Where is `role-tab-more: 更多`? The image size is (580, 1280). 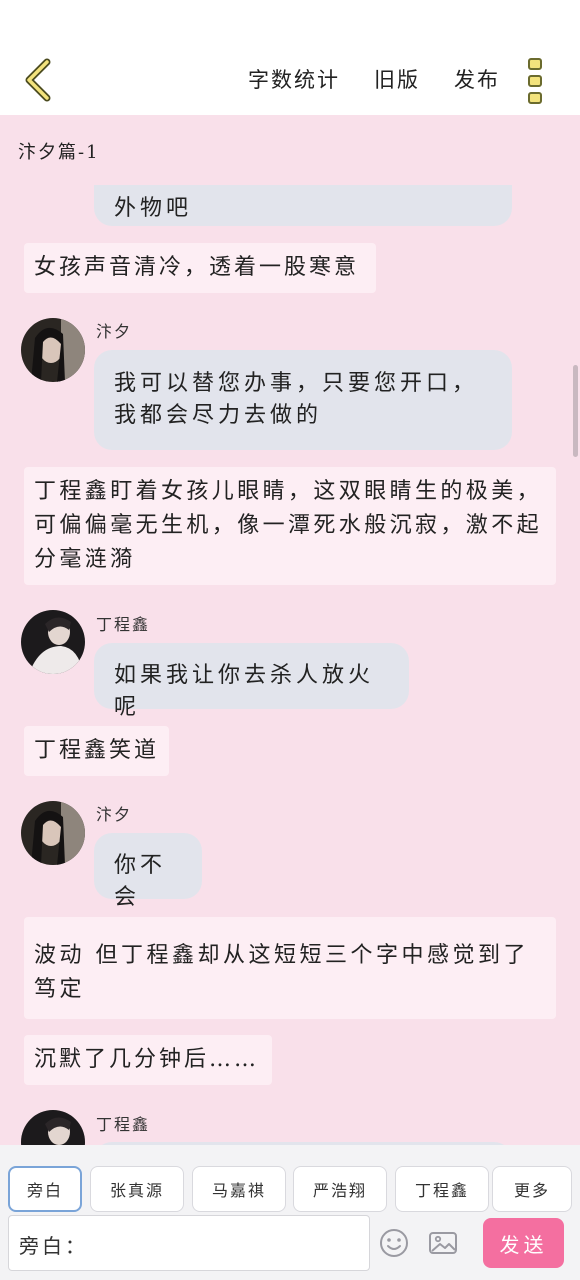 role-tab-more: 更多 is located at coordinates (532, 1189).